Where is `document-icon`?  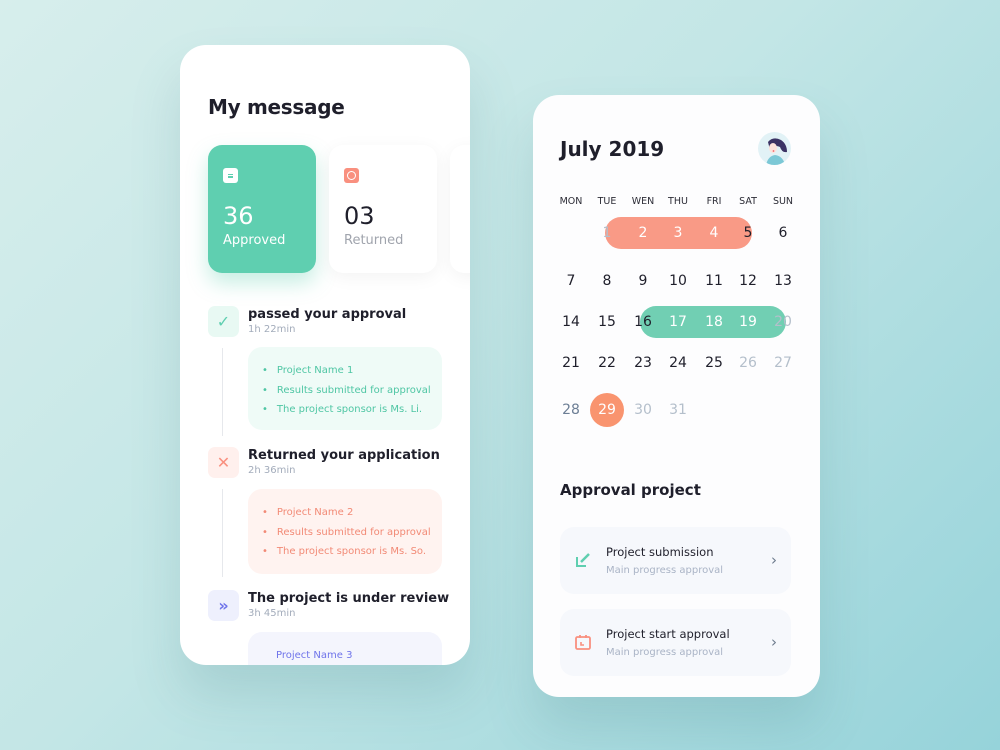
document-icon is located at coordinates (230, 175).